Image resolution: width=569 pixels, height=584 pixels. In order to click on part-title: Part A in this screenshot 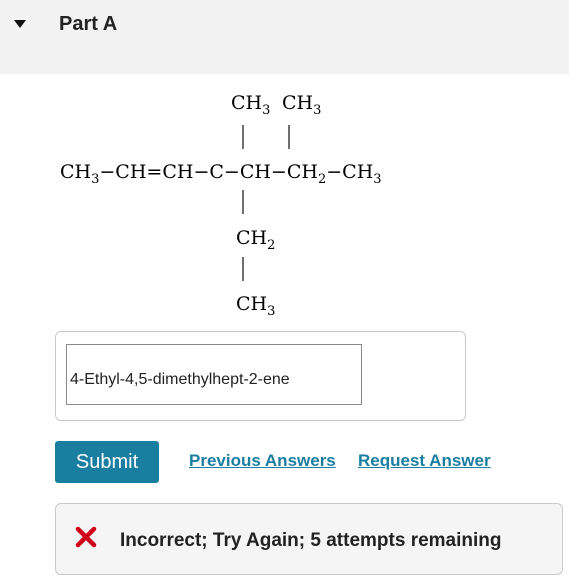, I will do `click(88, 24)`.